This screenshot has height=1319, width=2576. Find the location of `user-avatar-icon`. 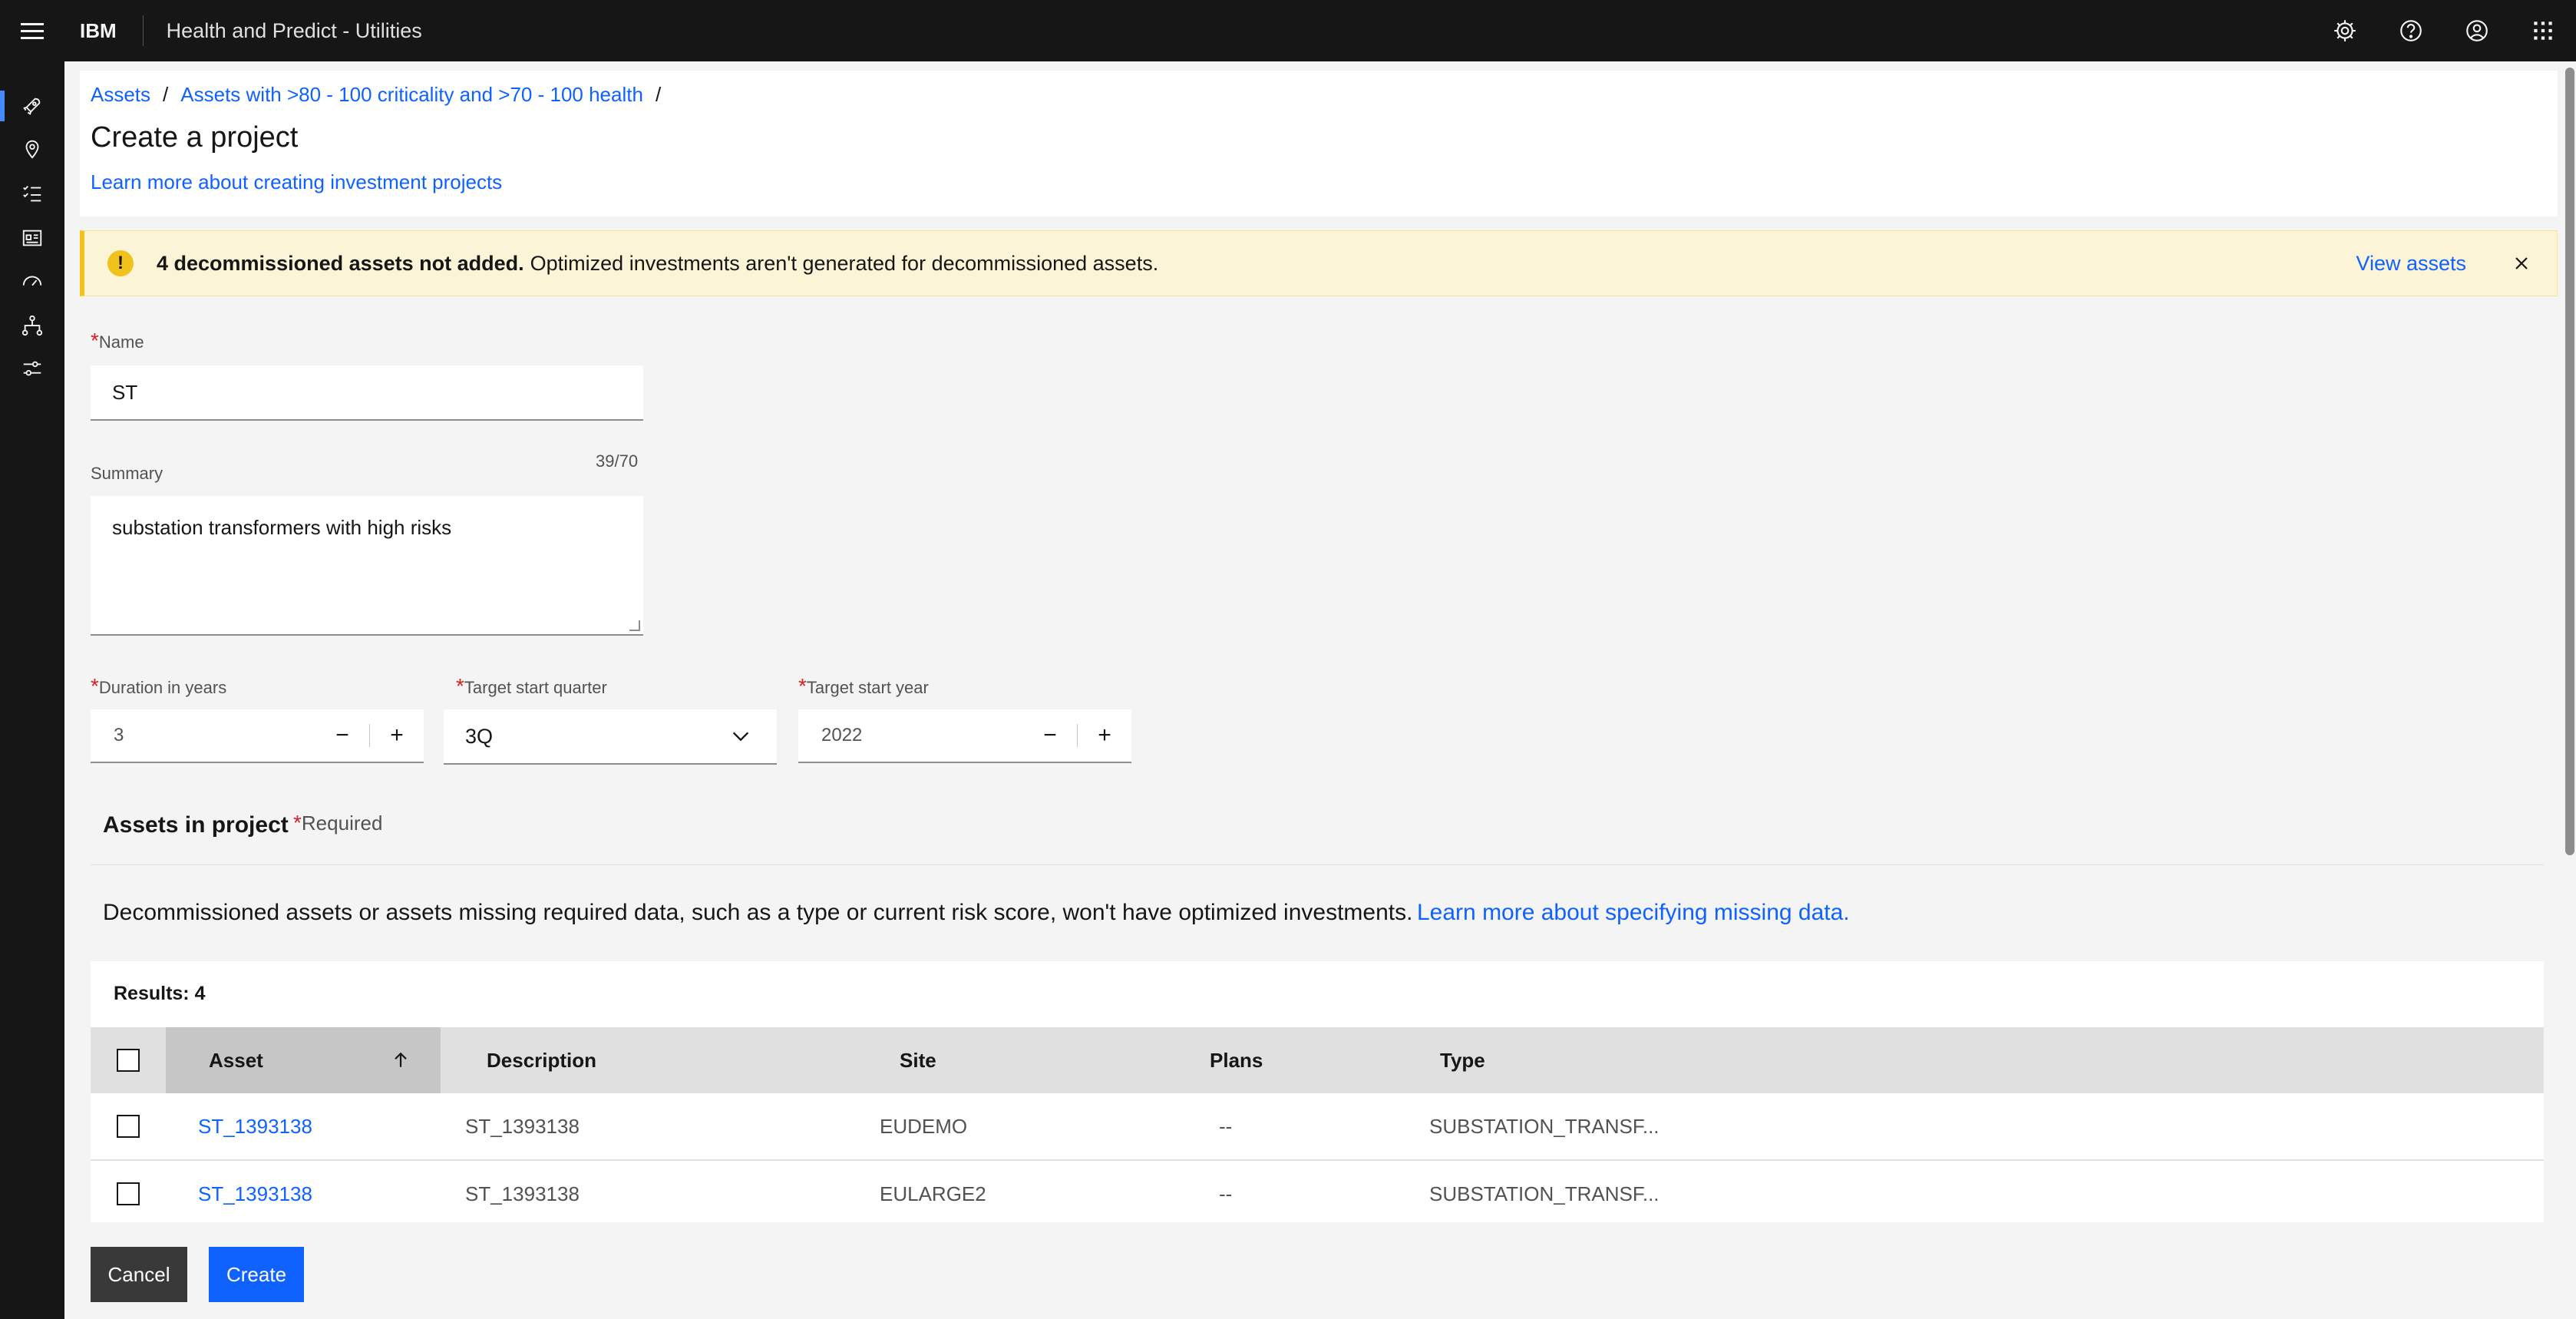

user-avatar-icon is located at coordinates (2477, 30).